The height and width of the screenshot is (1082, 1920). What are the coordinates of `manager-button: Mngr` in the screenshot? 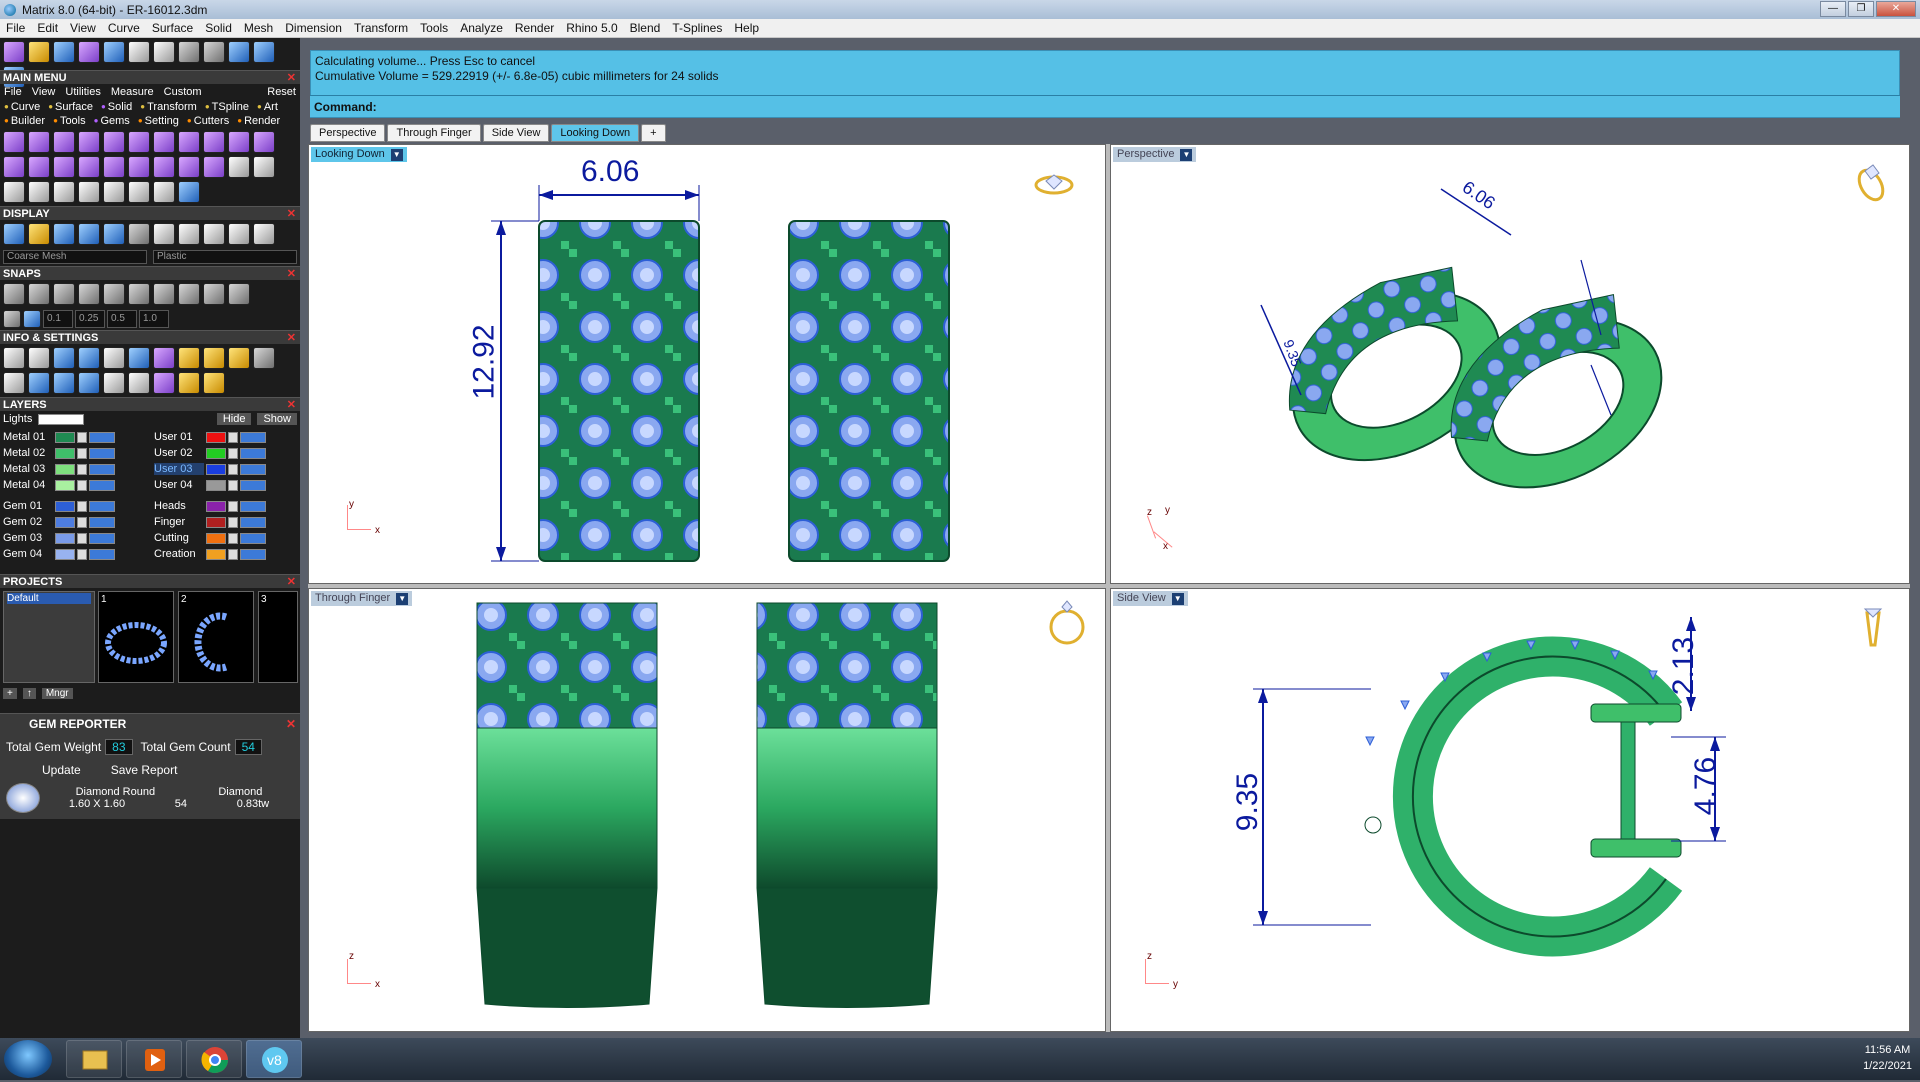 It's located at (57, 693).